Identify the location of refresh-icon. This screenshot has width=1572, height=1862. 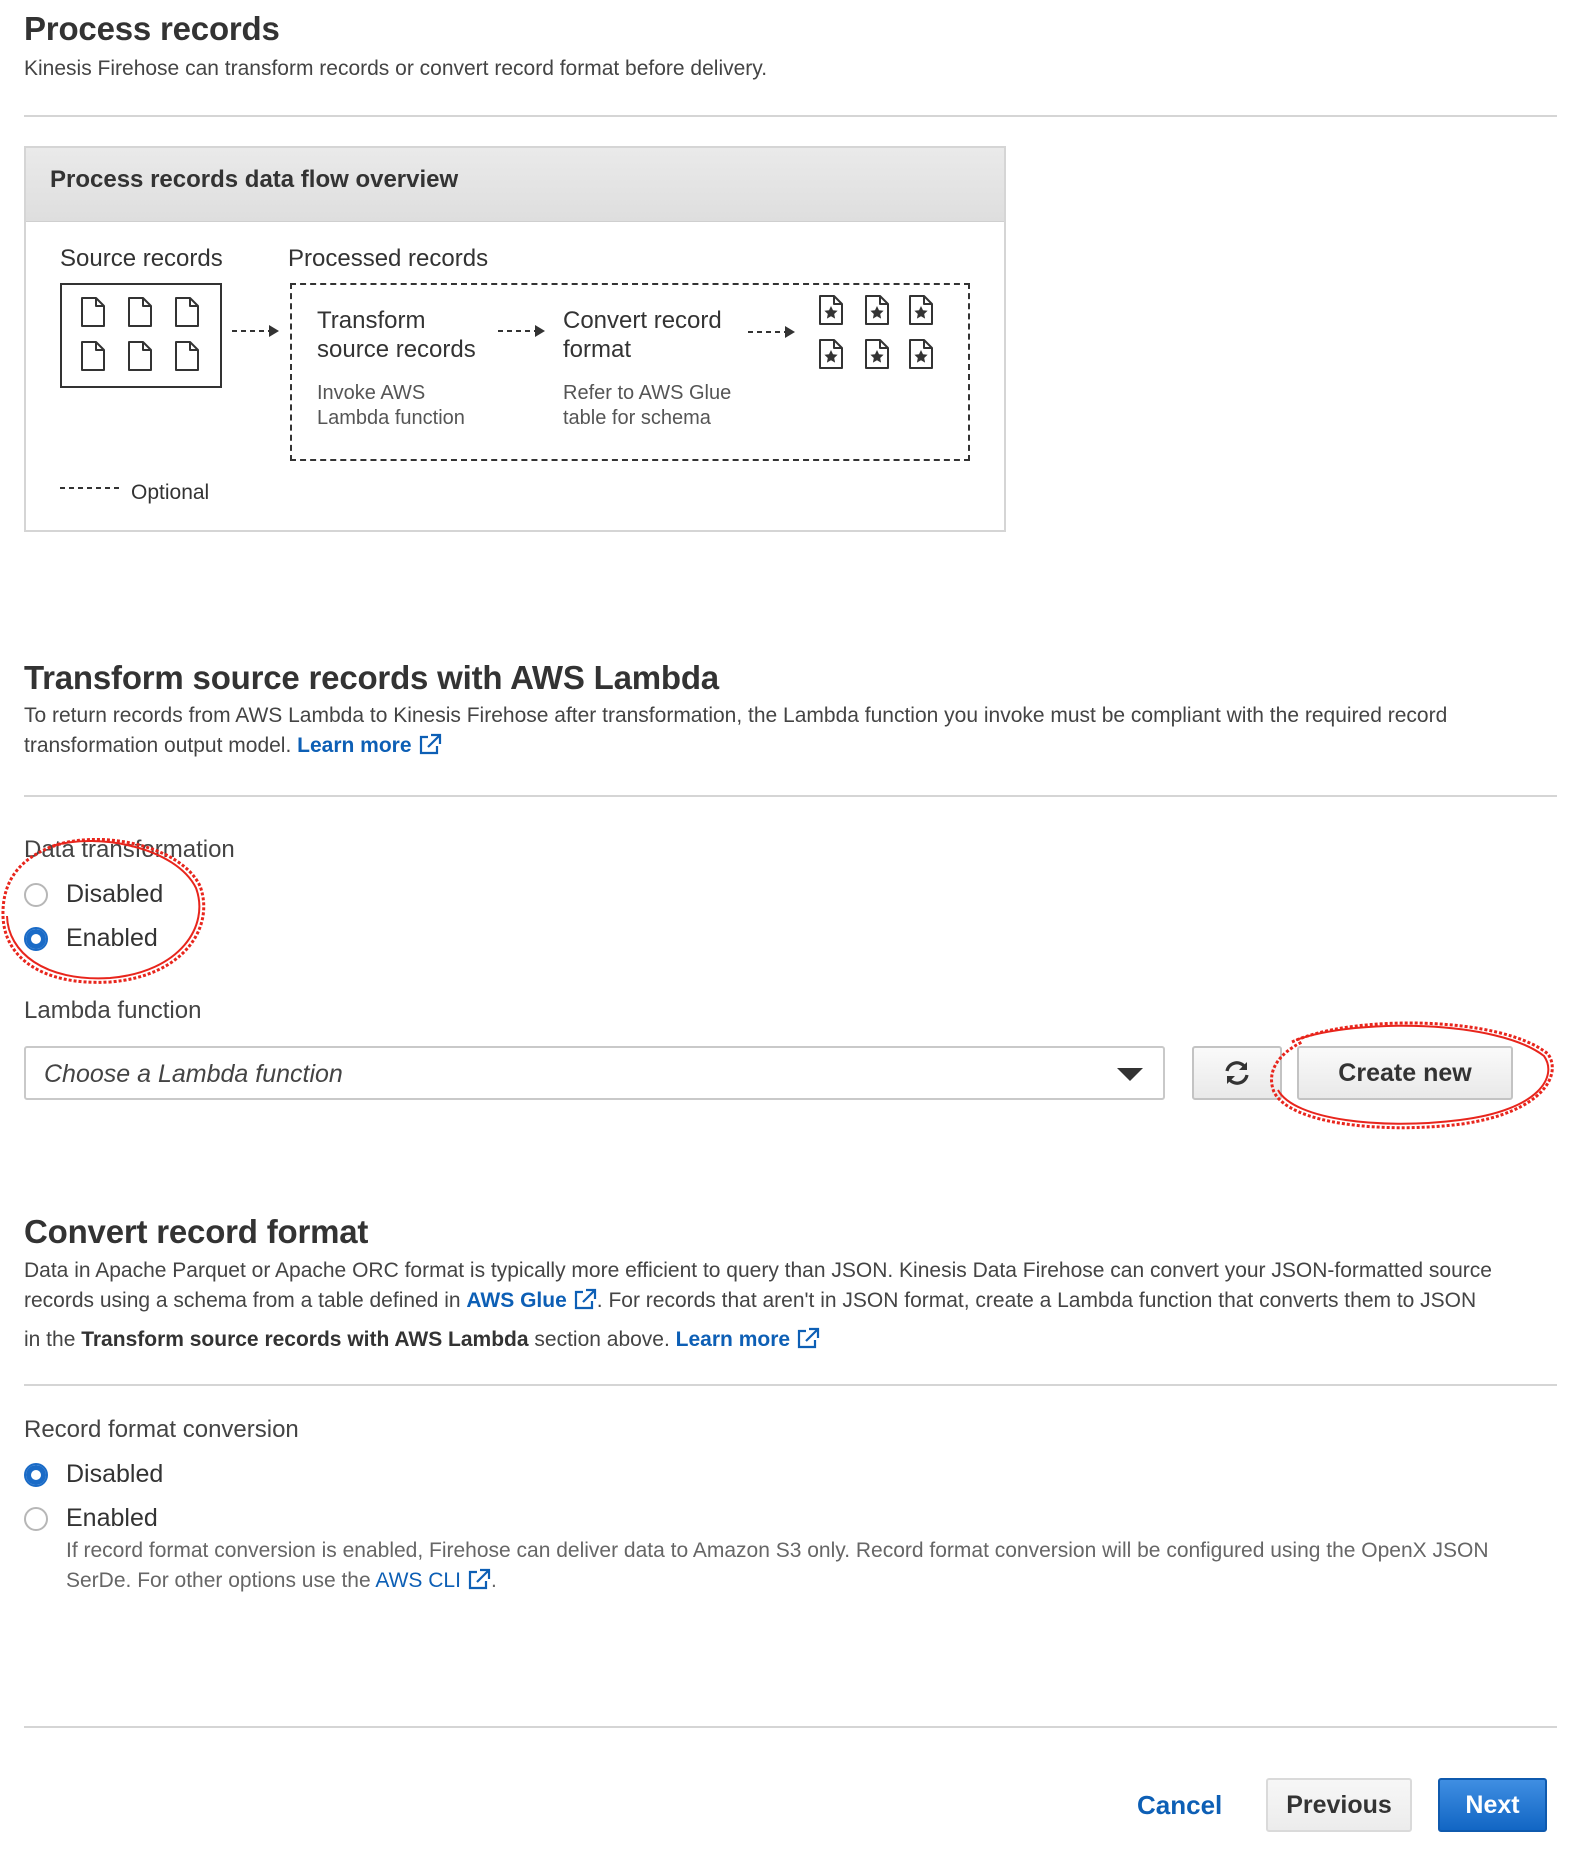
(1237, 1076).